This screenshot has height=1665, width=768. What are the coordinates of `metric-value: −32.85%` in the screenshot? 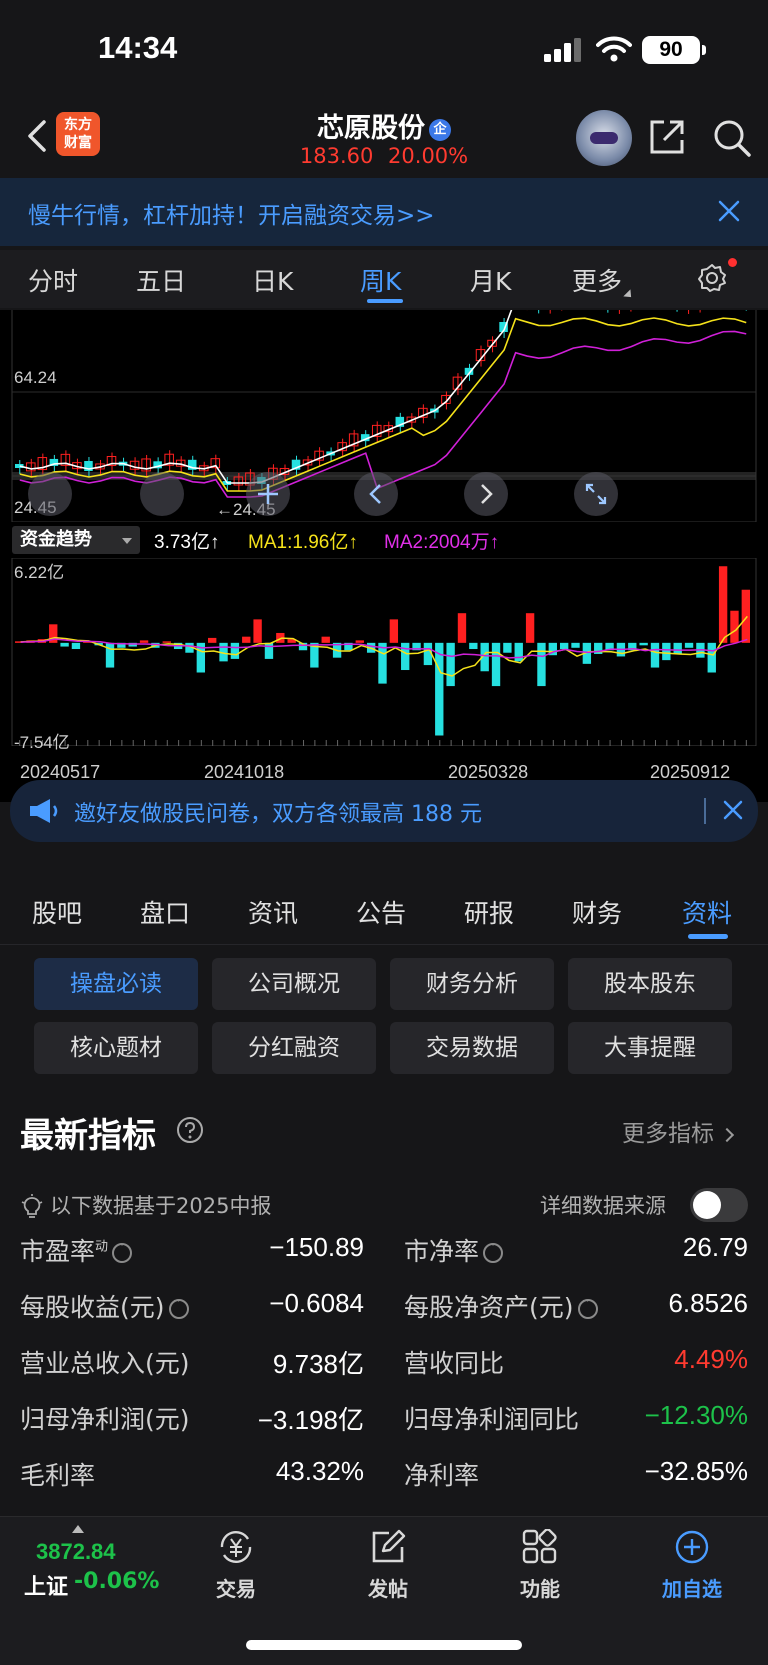 It's located at (696, 1471).